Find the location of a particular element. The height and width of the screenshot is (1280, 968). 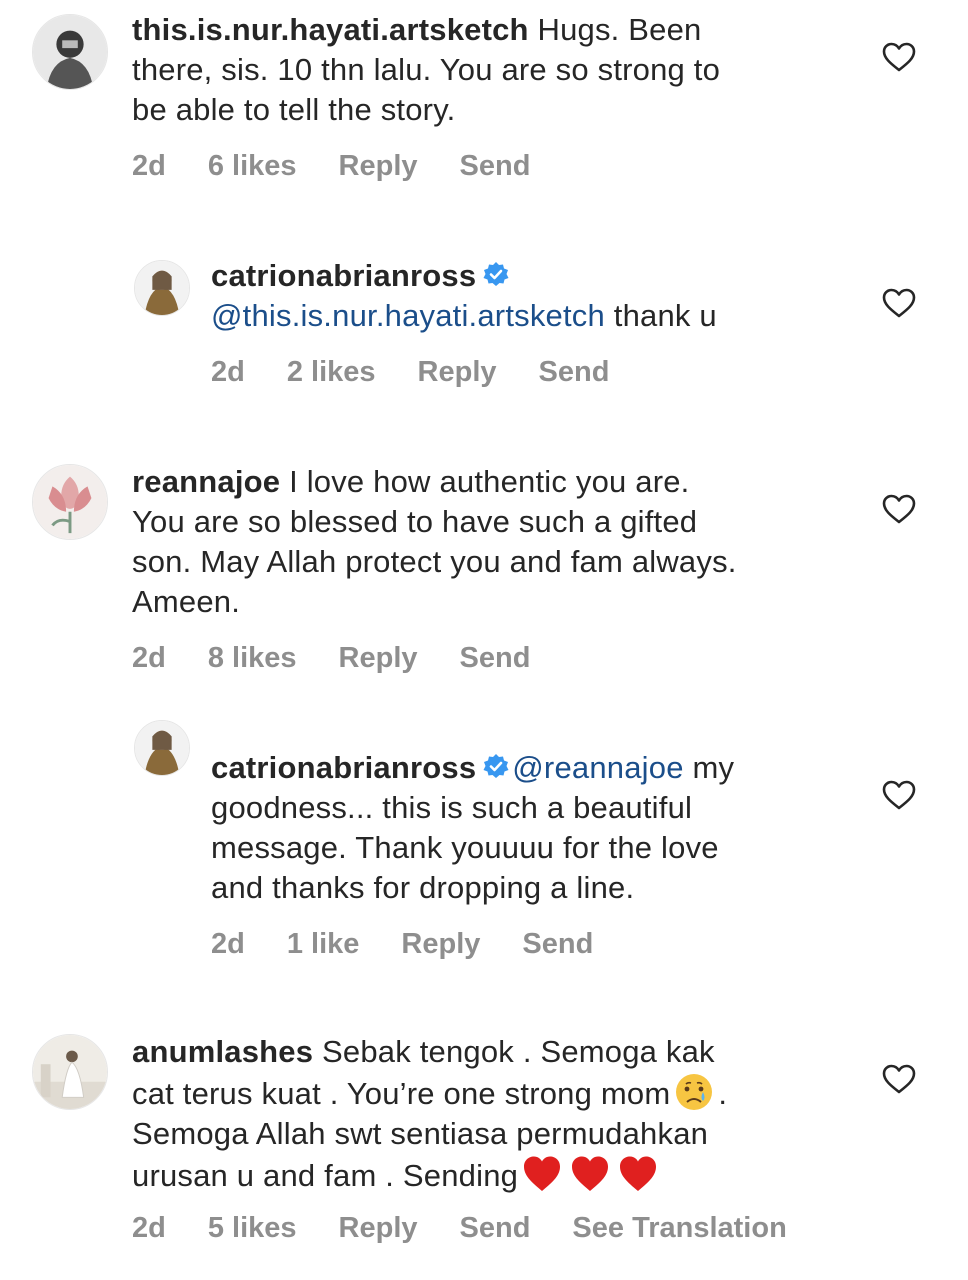

likes-count: 1 like is located at coordinates (323, 944).